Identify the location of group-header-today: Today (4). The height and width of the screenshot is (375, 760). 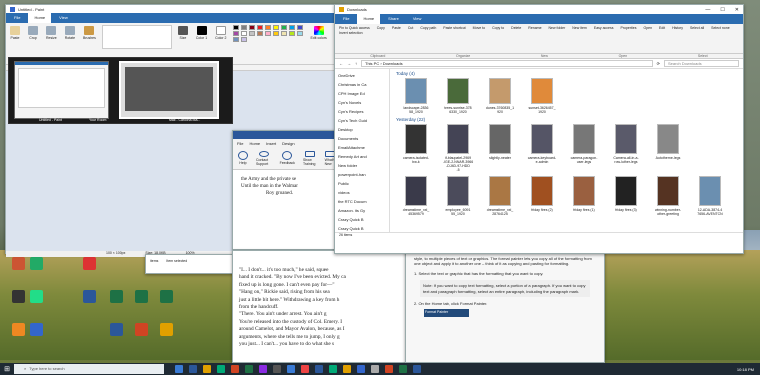
(566, 73).